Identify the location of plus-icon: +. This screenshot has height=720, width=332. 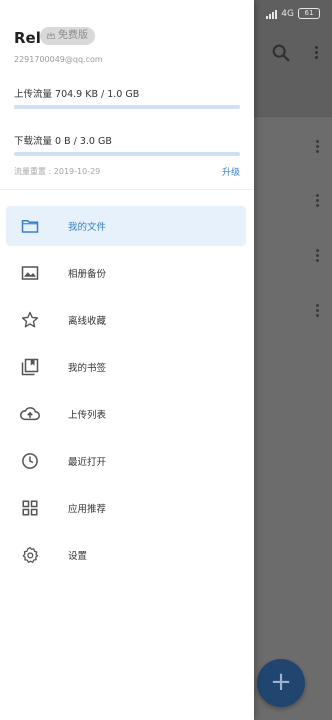
(281, 682).